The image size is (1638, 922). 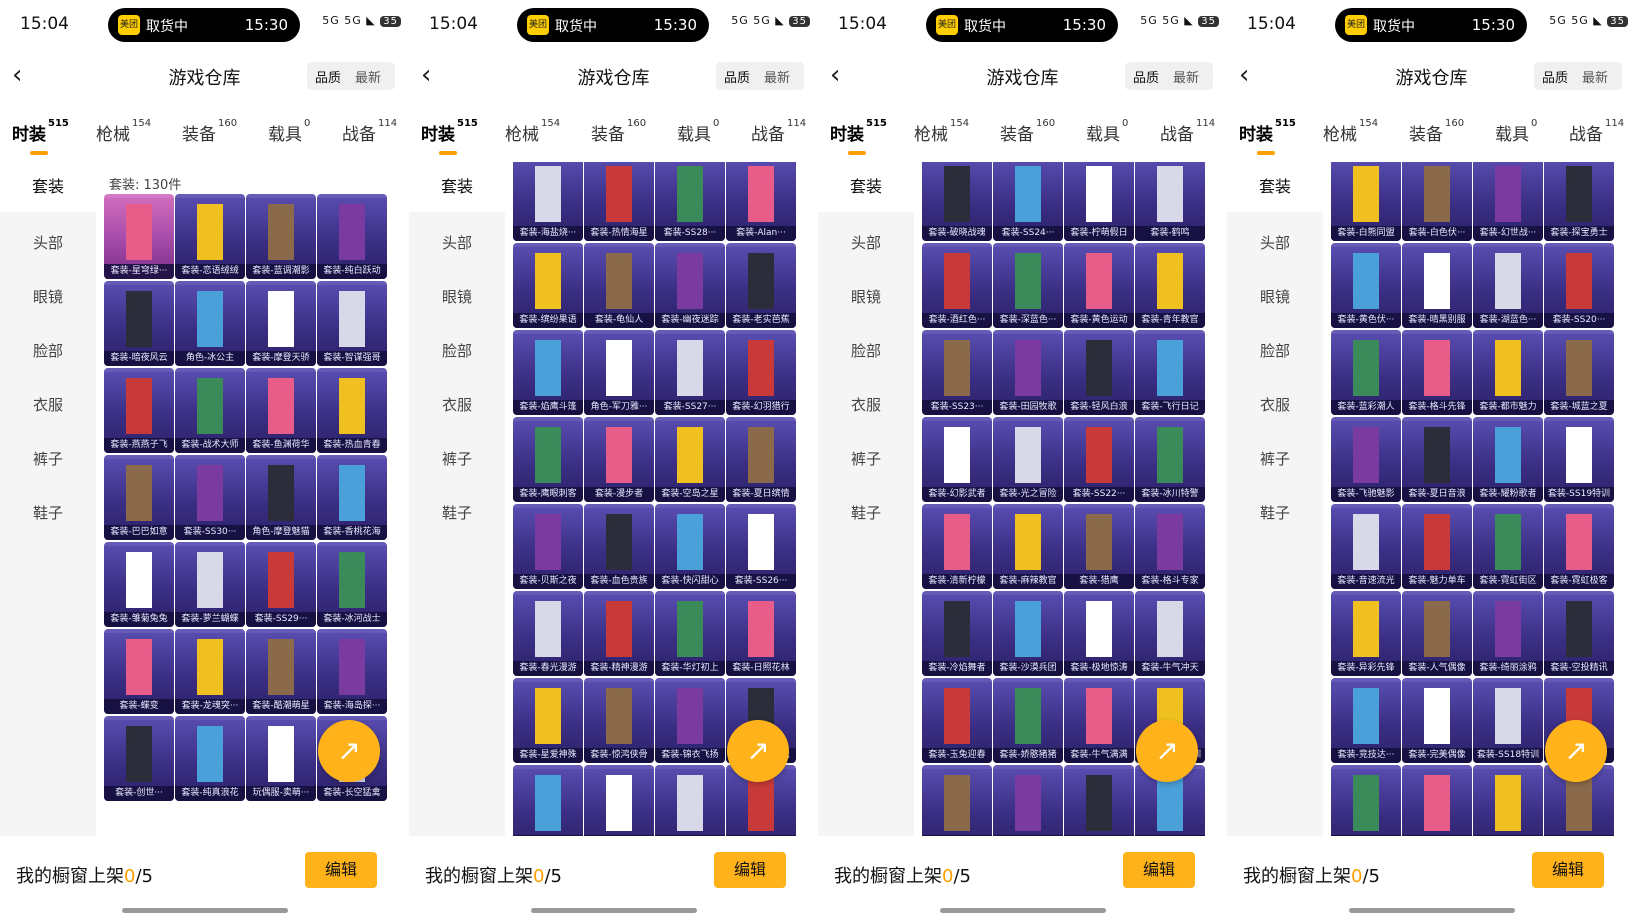 What do you see at coordinates (281, 758) in the screenshot?
I see `outfit-card: 玩偶服-卖萌···` at bounding box center [281, 758].